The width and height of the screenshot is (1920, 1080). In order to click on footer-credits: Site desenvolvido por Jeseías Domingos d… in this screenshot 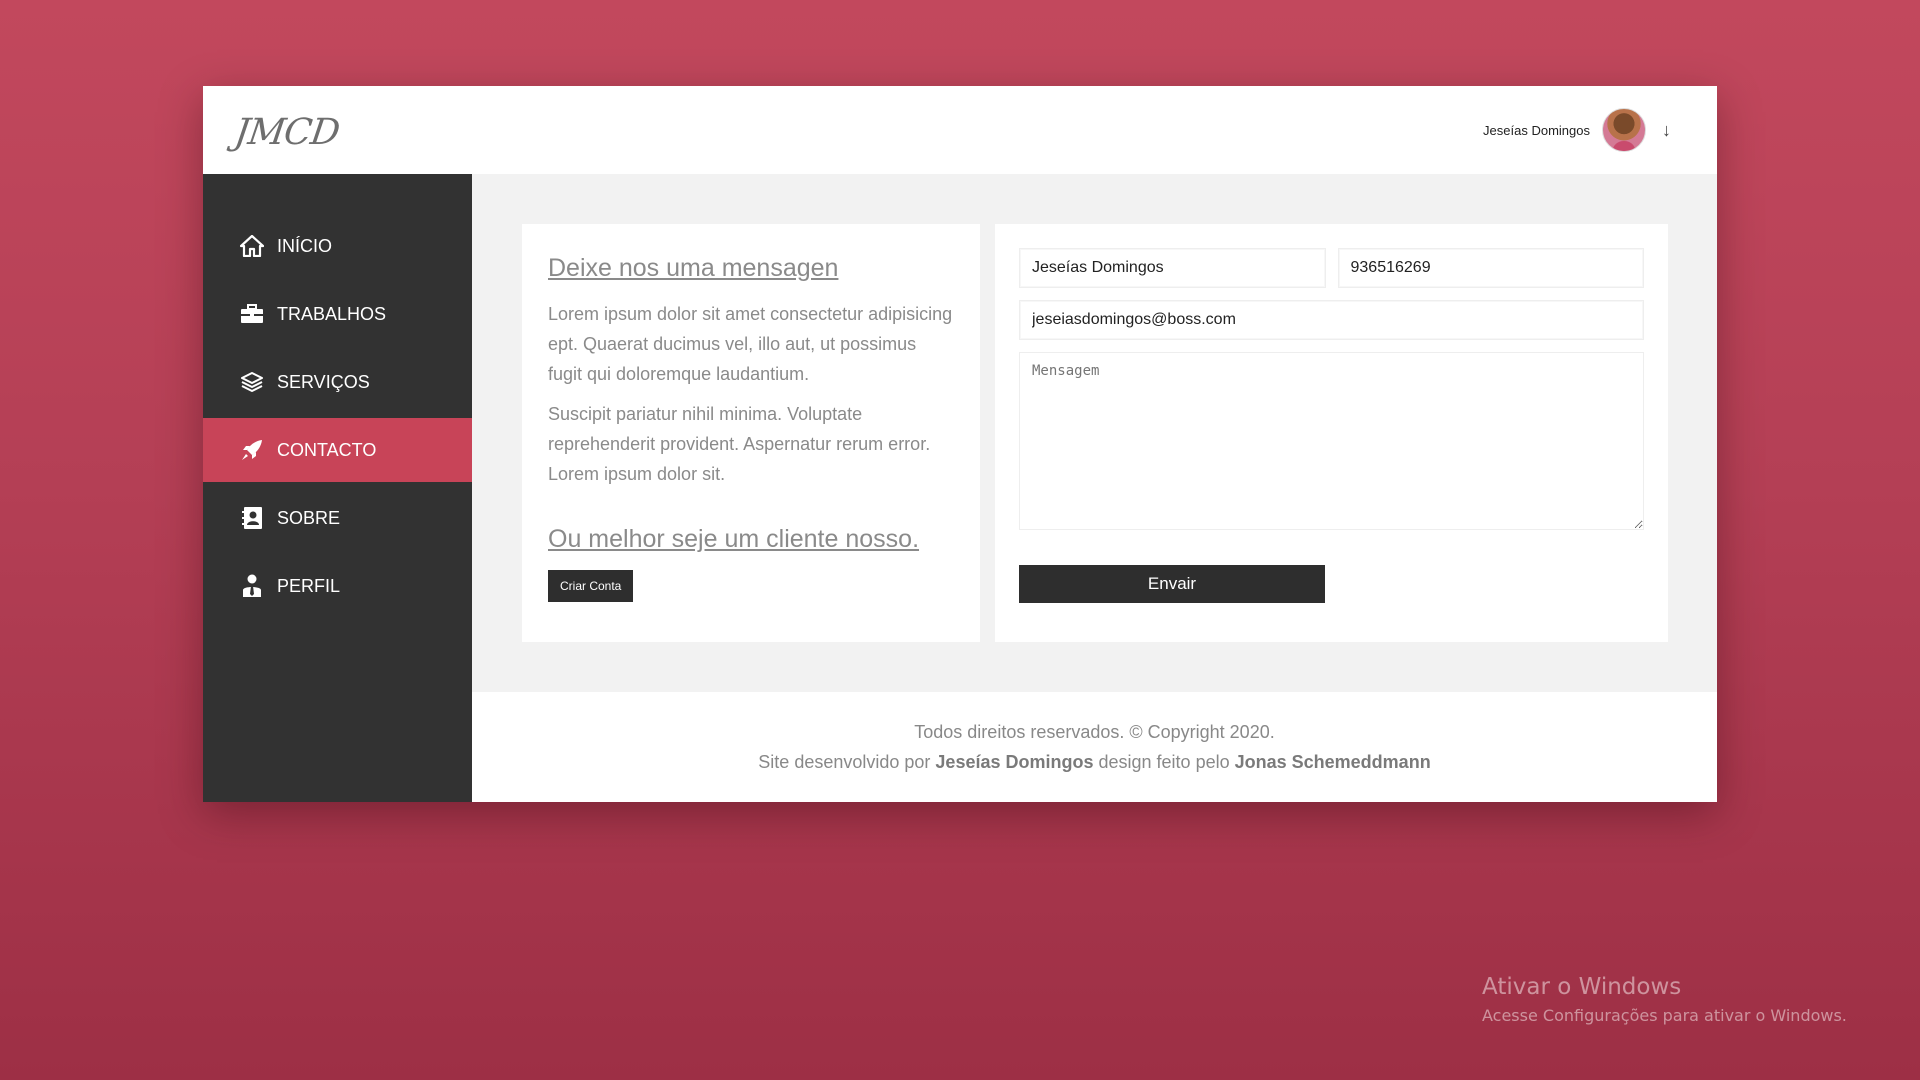, I will do `click(1094, 762)`.